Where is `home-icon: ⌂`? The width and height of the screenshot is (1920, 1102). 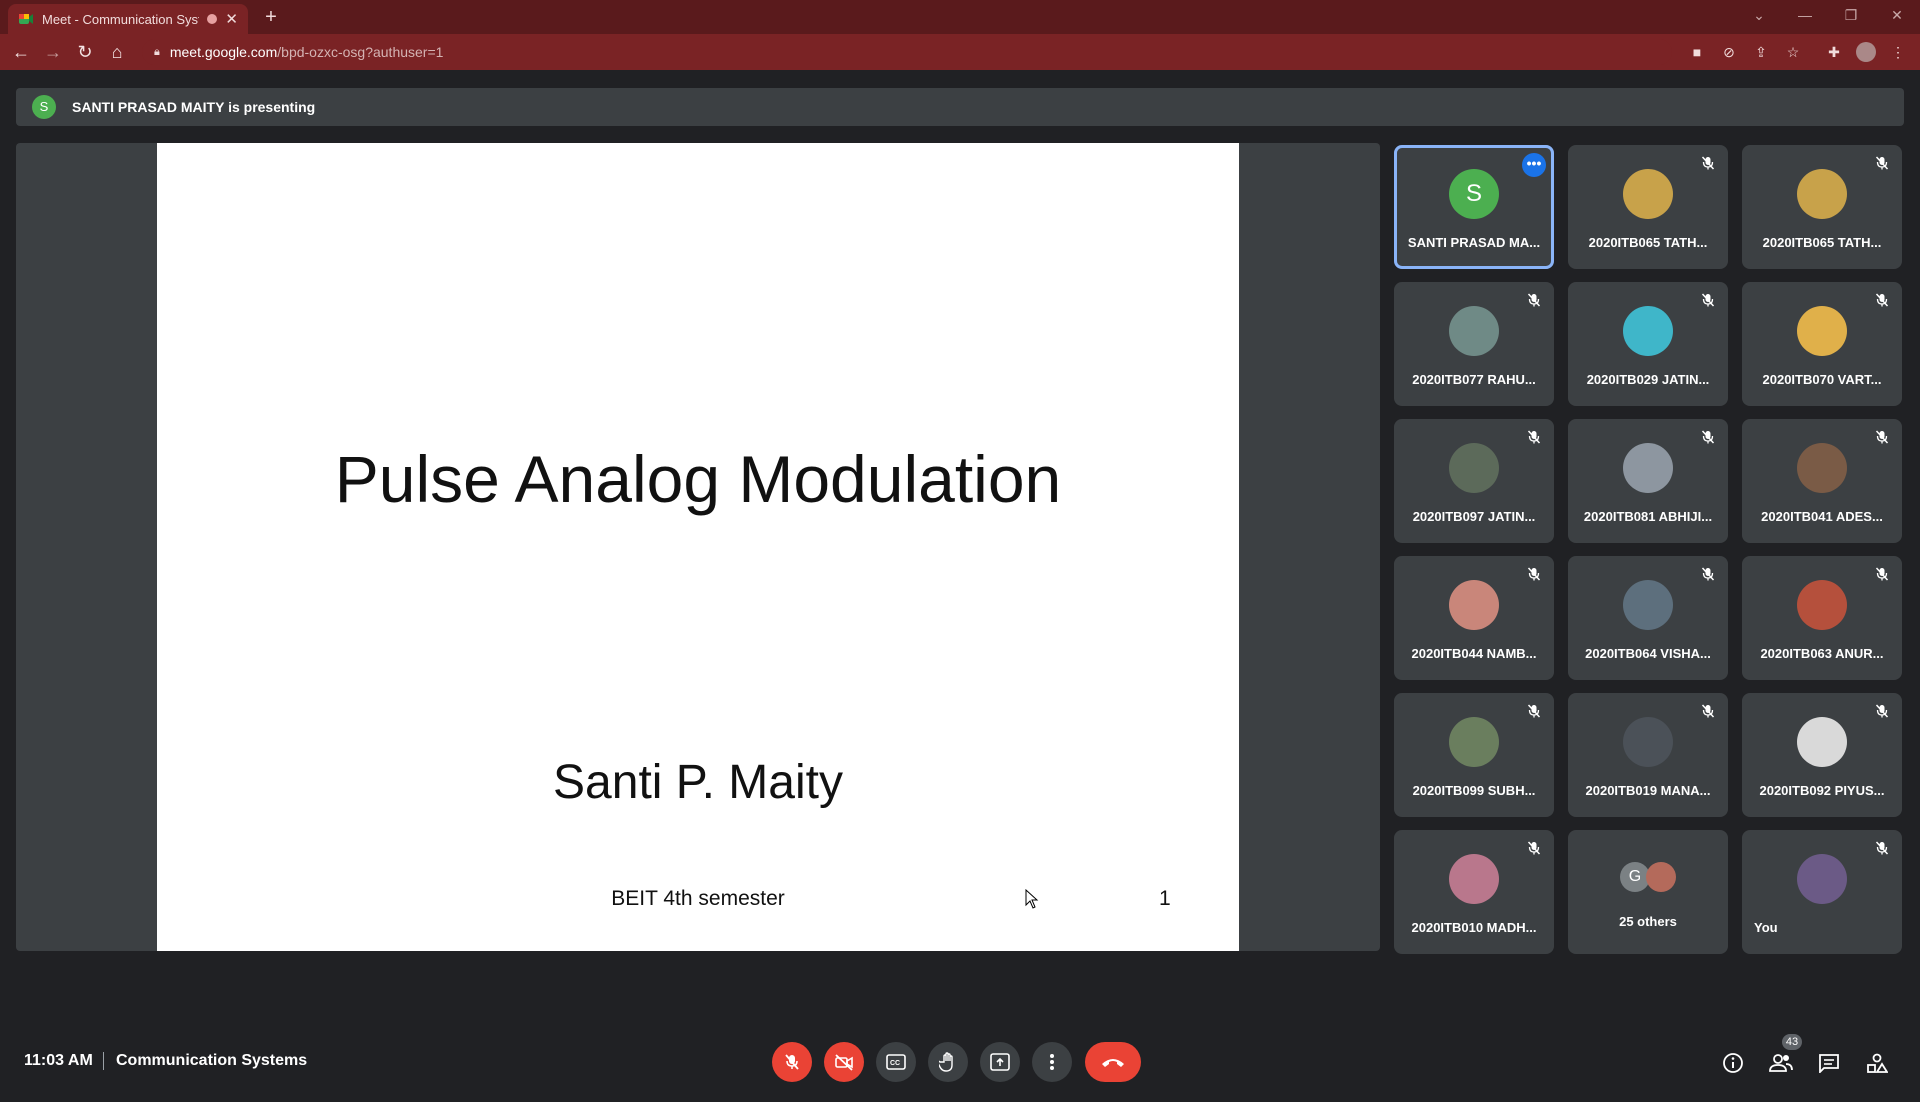
home-icon: ⌂ is located at coordinates (117, 52).